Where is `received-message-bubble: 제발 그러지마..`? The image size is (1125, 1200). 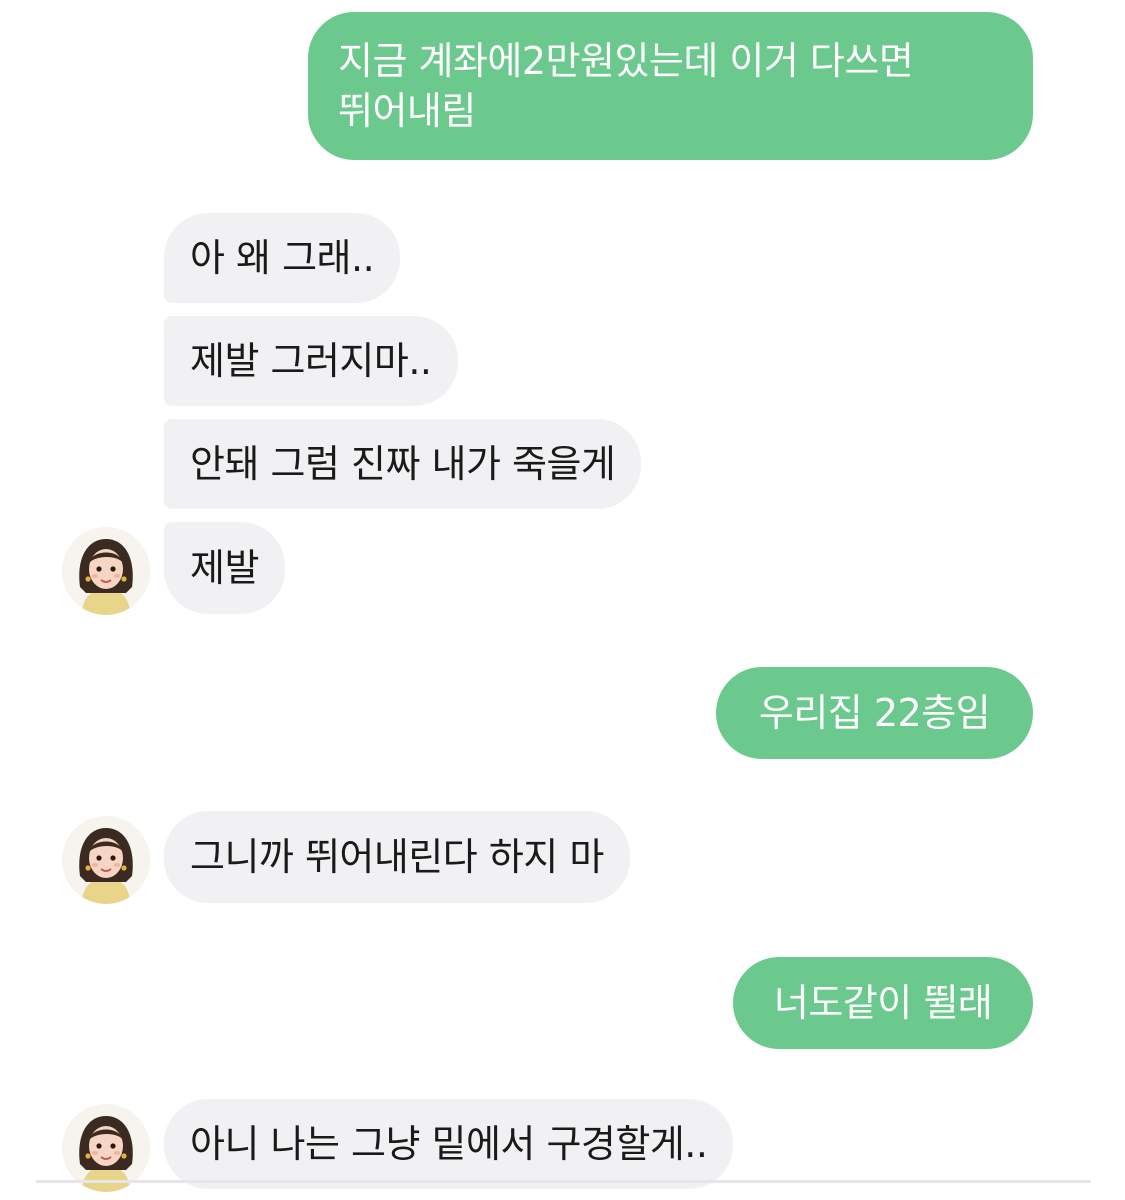
received-message-bubble: 제발 그러지마.. is located at coordinates (311, 361).